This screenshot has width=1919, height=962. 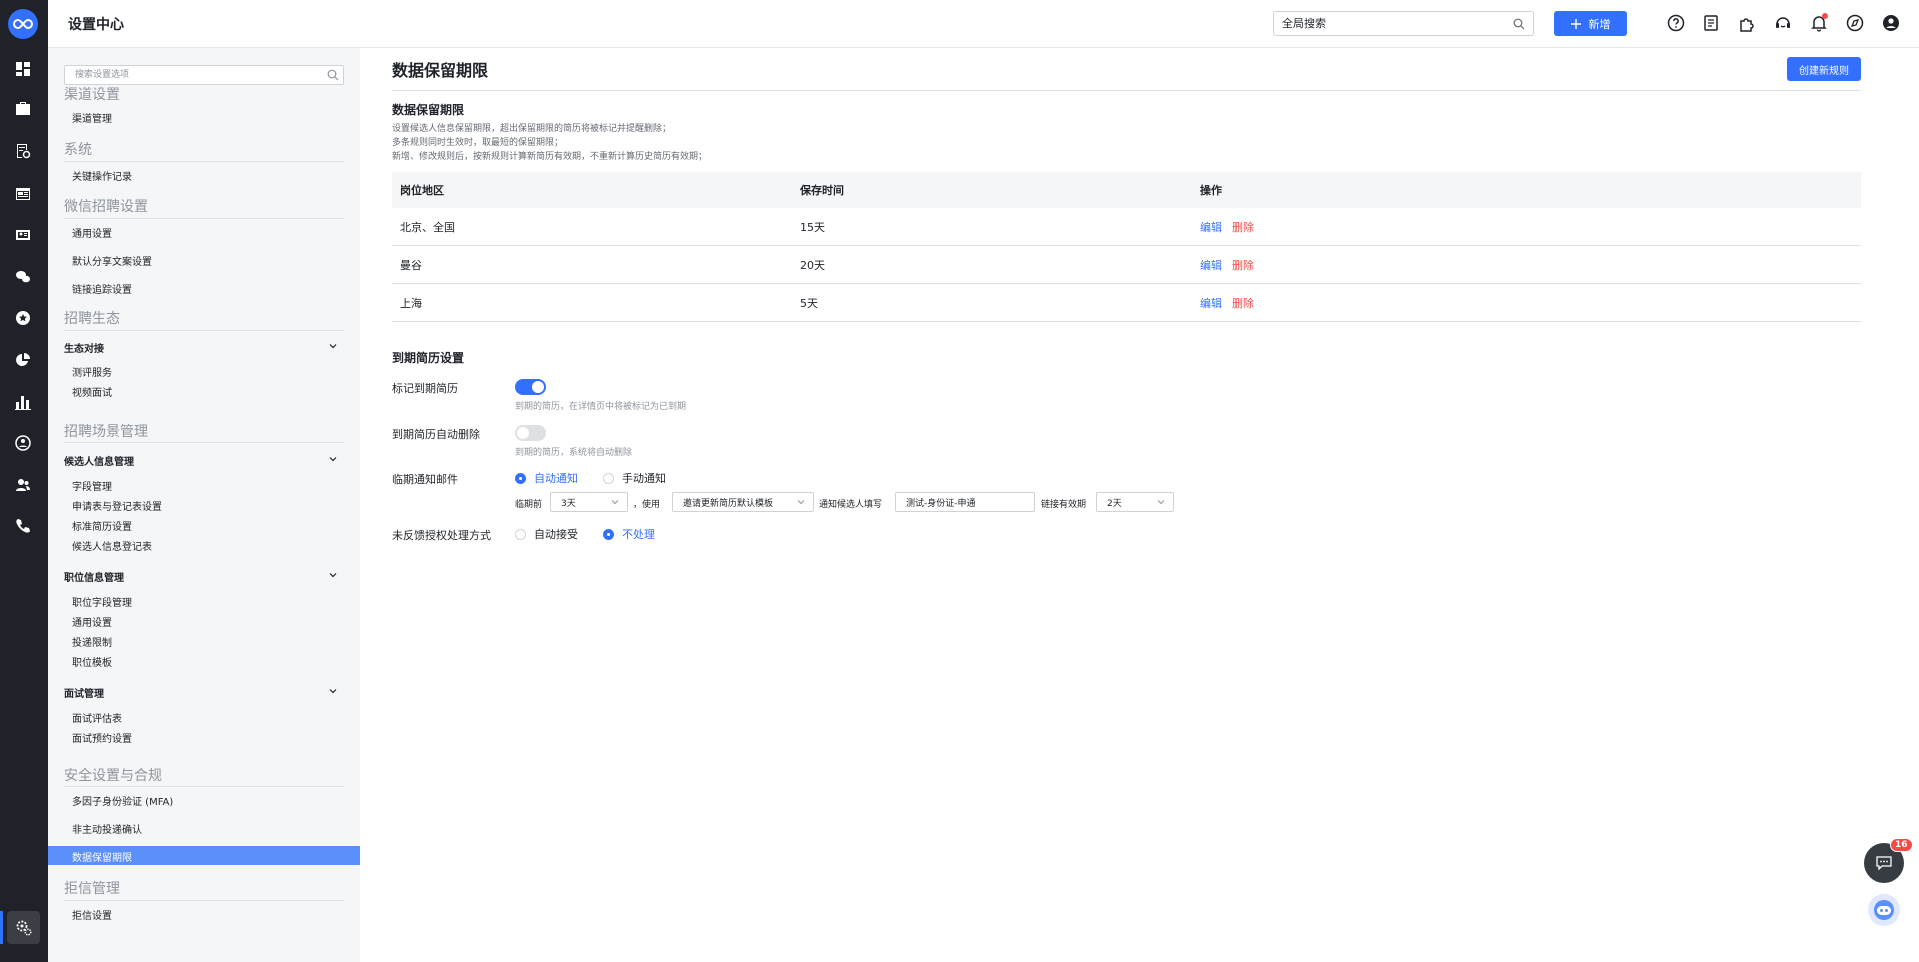 What do you see at coordinates (23, 318) in the screenshot?
I see `badge-icon` at bounding box center [23, 318].